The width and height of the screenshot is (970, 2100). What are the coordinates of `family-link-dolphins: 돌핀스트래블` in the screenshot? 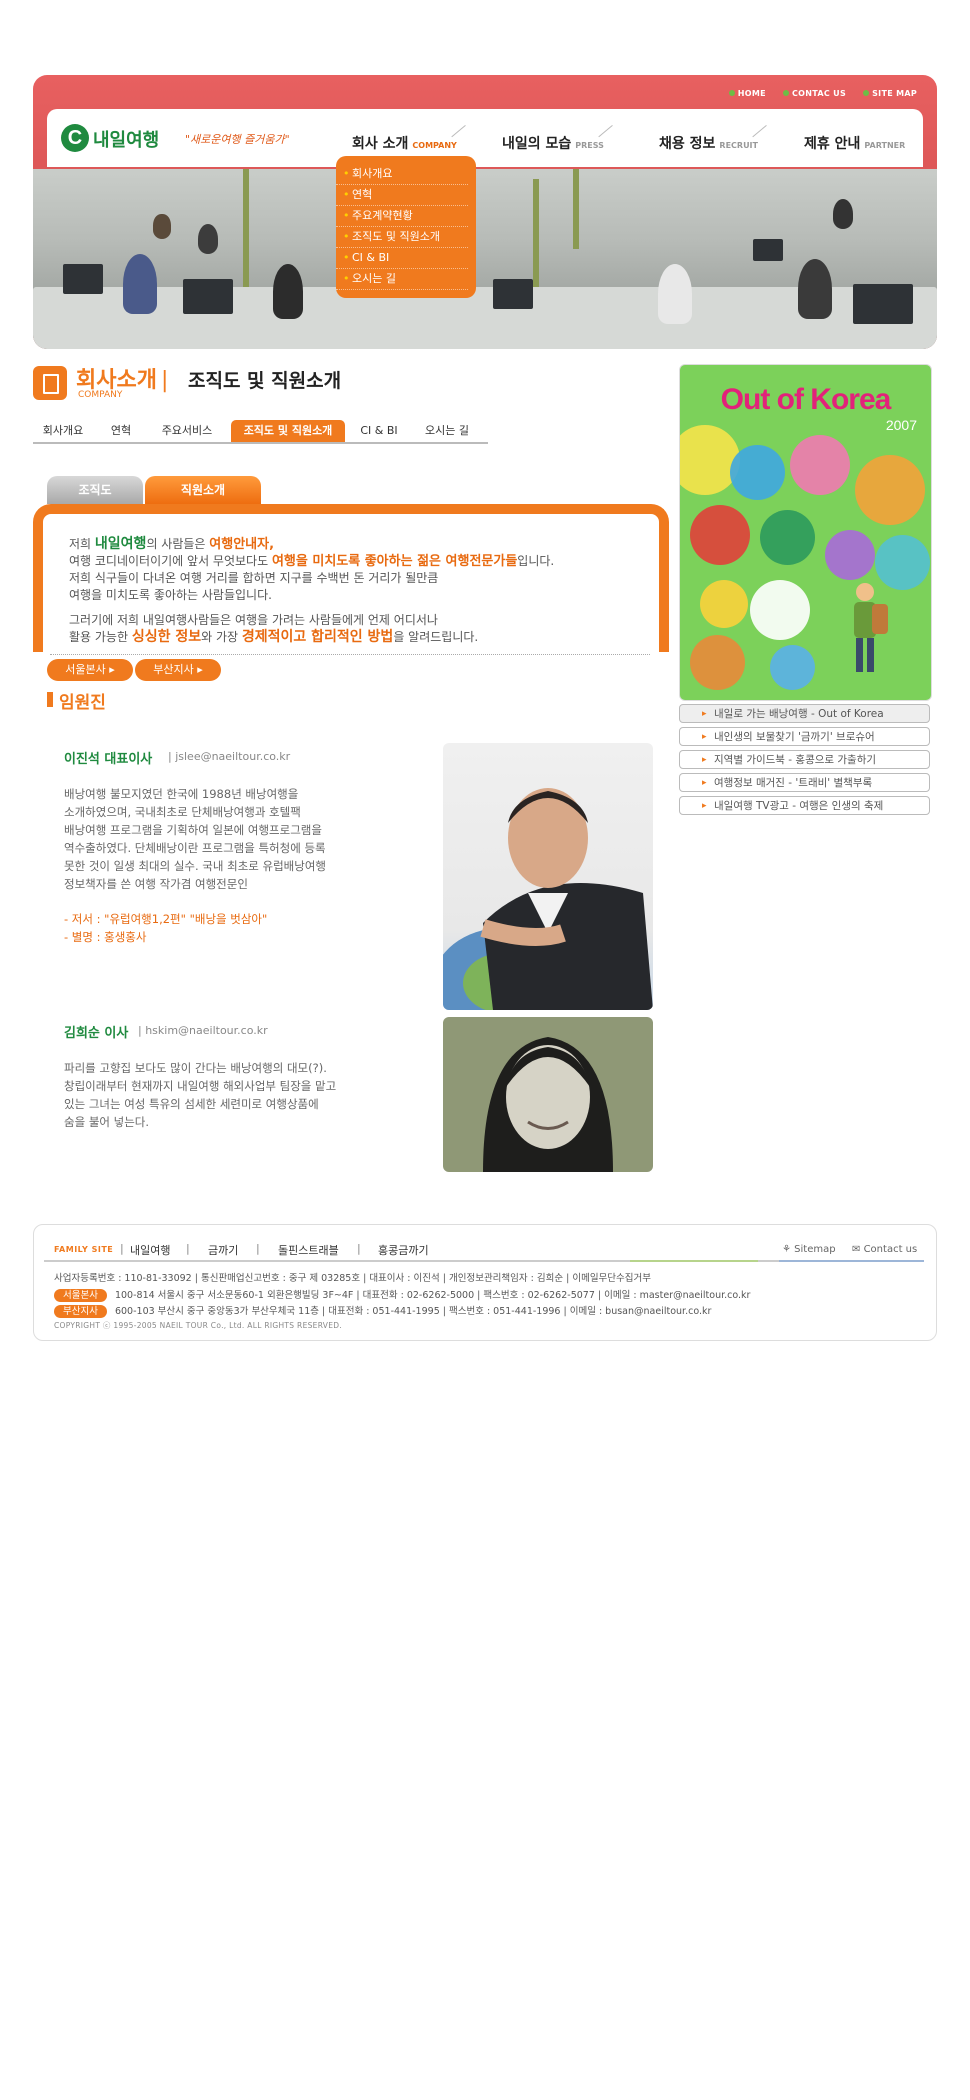 It's located at (308, 1250).